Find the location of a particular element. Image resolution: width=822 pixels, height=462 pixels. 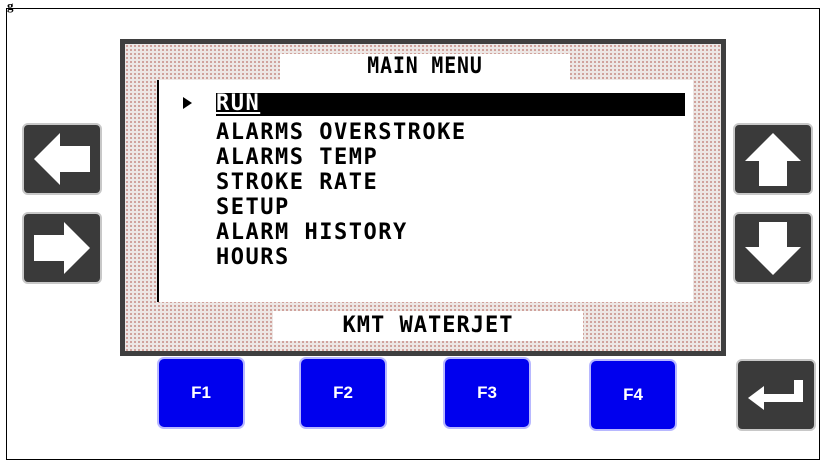

caption-label: g is located at coordinates (10, 6).